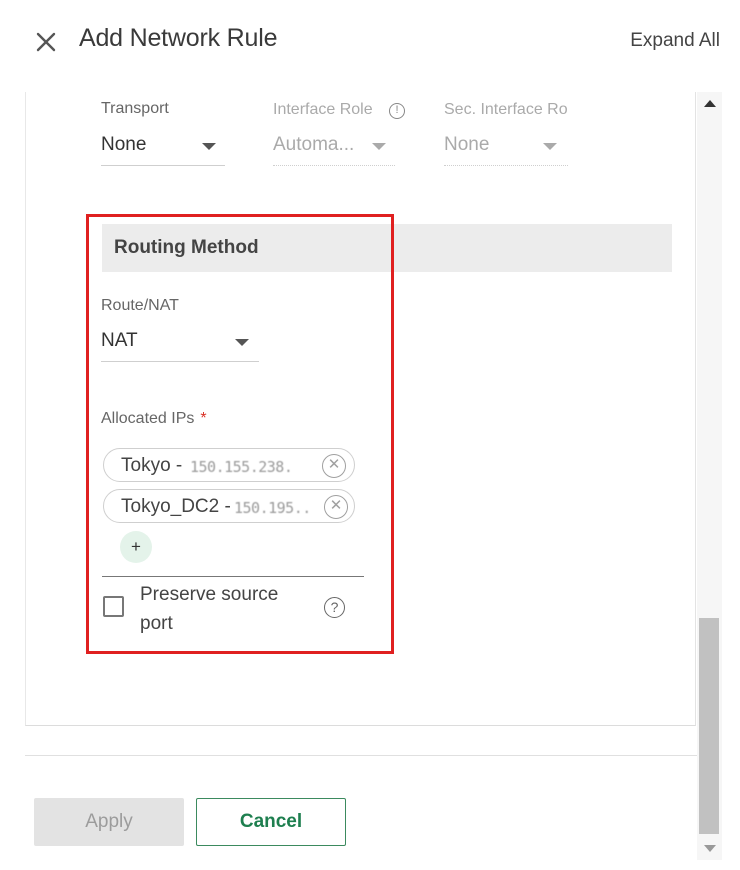 The width and height of the screenshot is (740, 870). What do you see at coordinates (709, 726) in the screenshot?
I see `scrollbar-thumb` at bounding box center [709, 726].